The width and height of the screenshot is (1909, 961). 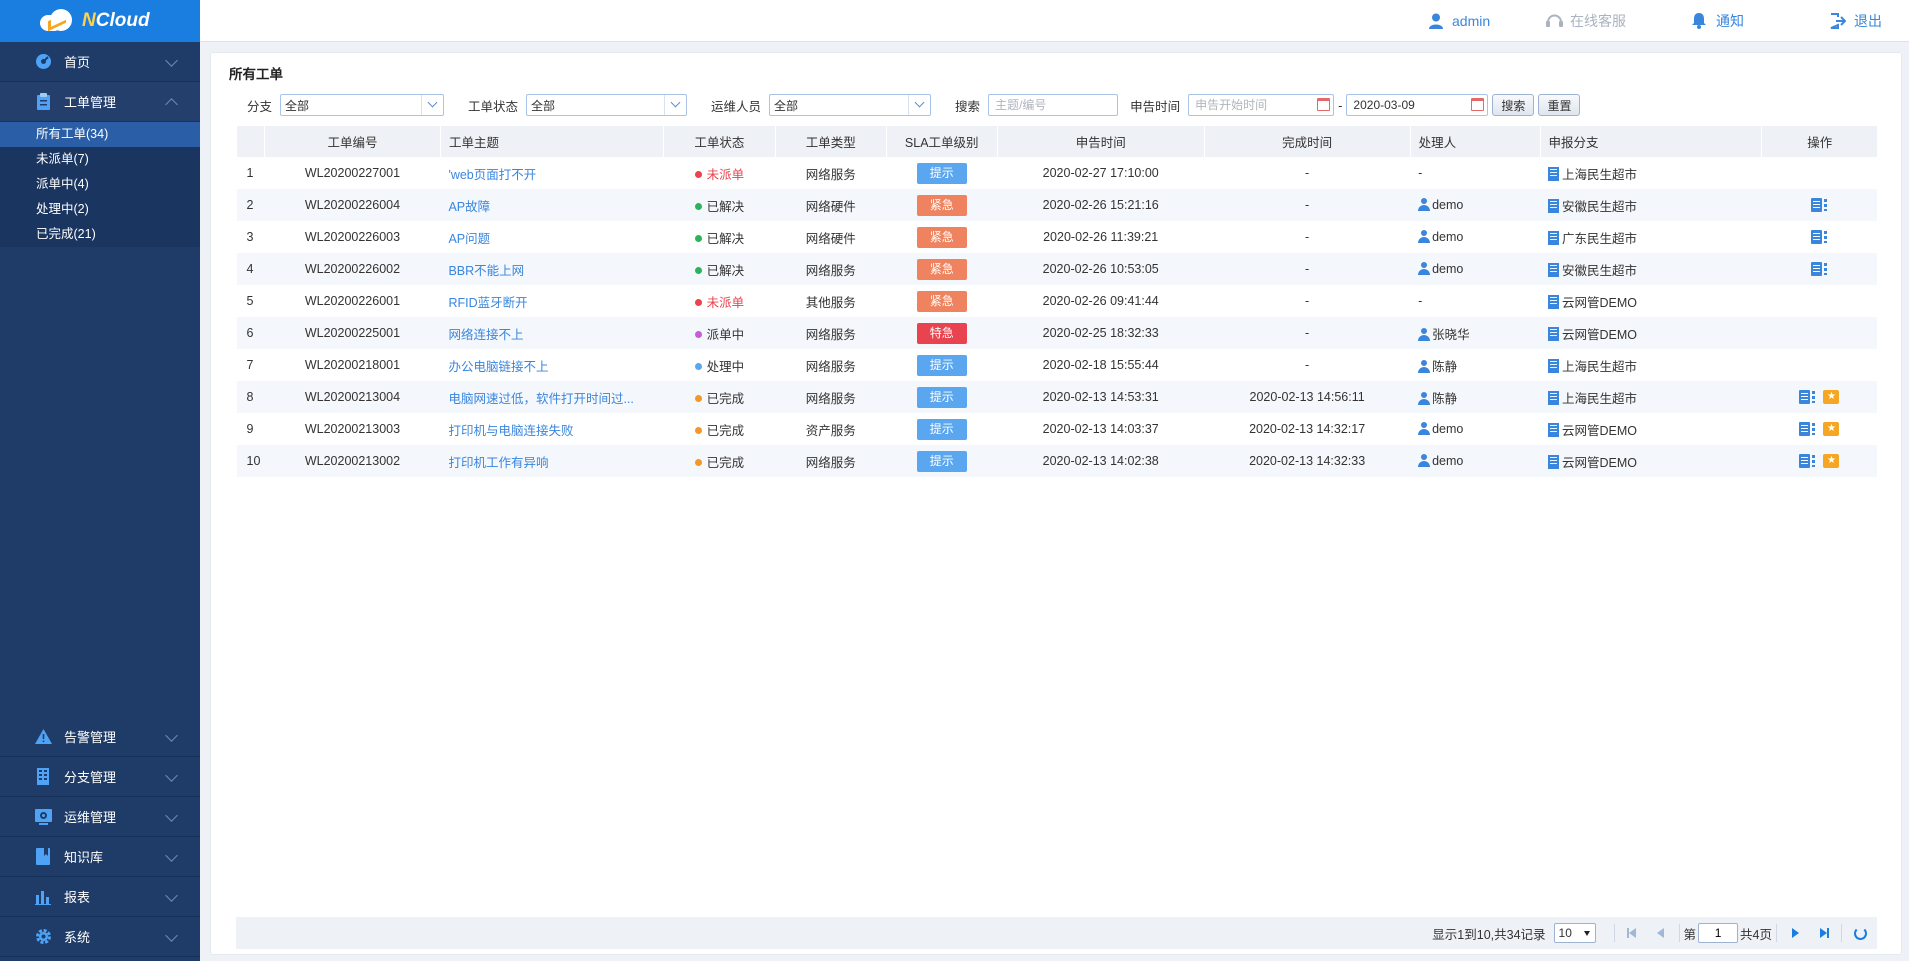 I want to click on row-index: 9, so click(x=250, y=429).